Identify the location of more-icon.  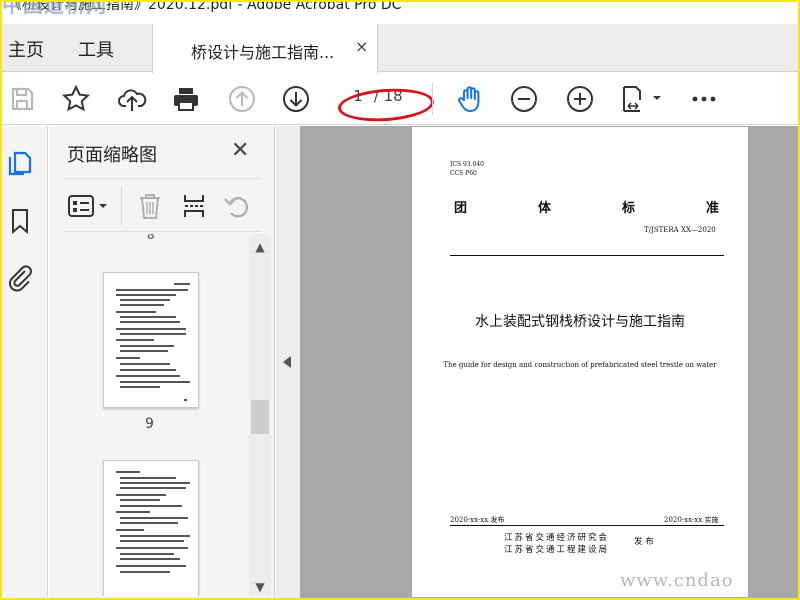
(704, 99).